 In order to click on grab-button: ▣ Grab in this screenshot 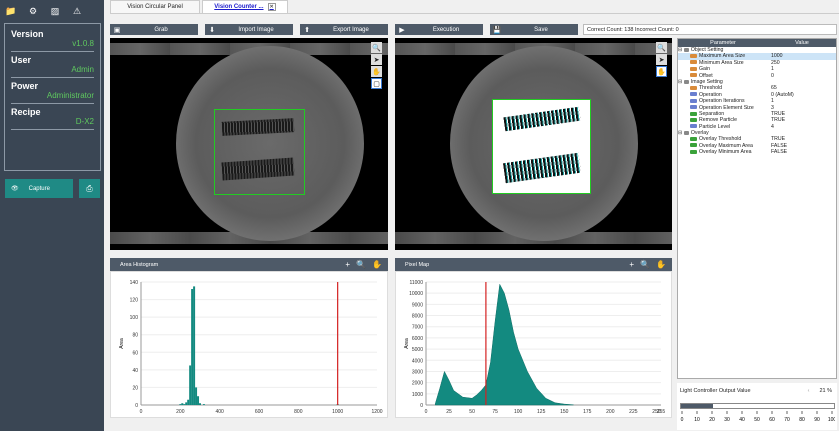, I will do `click(154, 29)`.